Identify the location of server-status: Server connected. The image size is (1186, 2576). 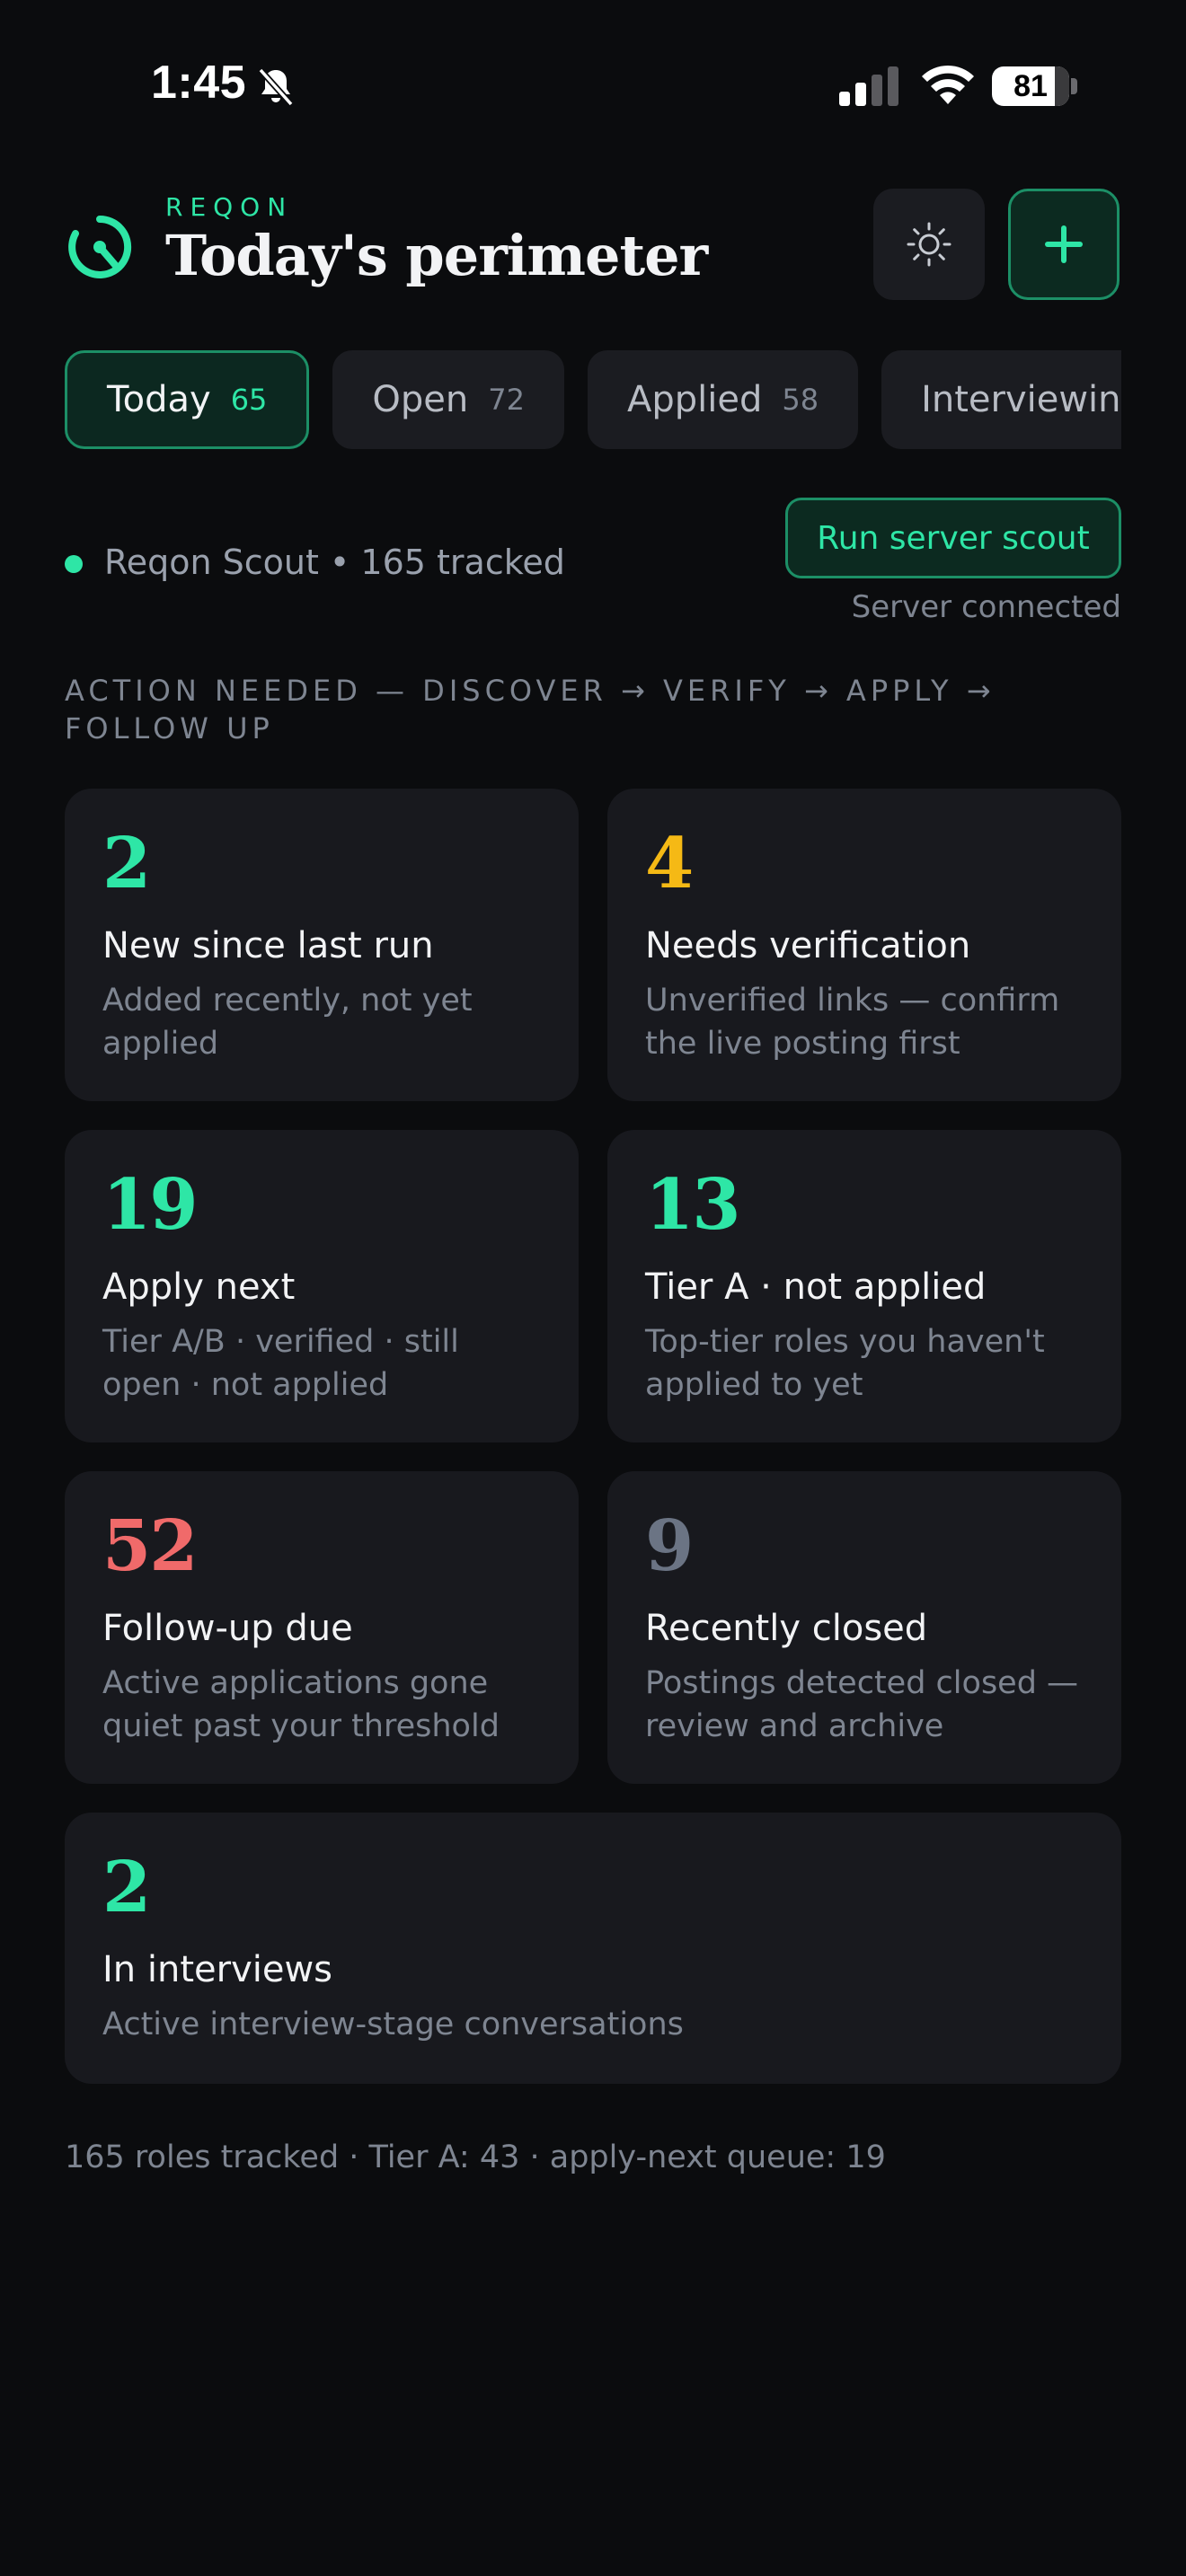
(986, 607).